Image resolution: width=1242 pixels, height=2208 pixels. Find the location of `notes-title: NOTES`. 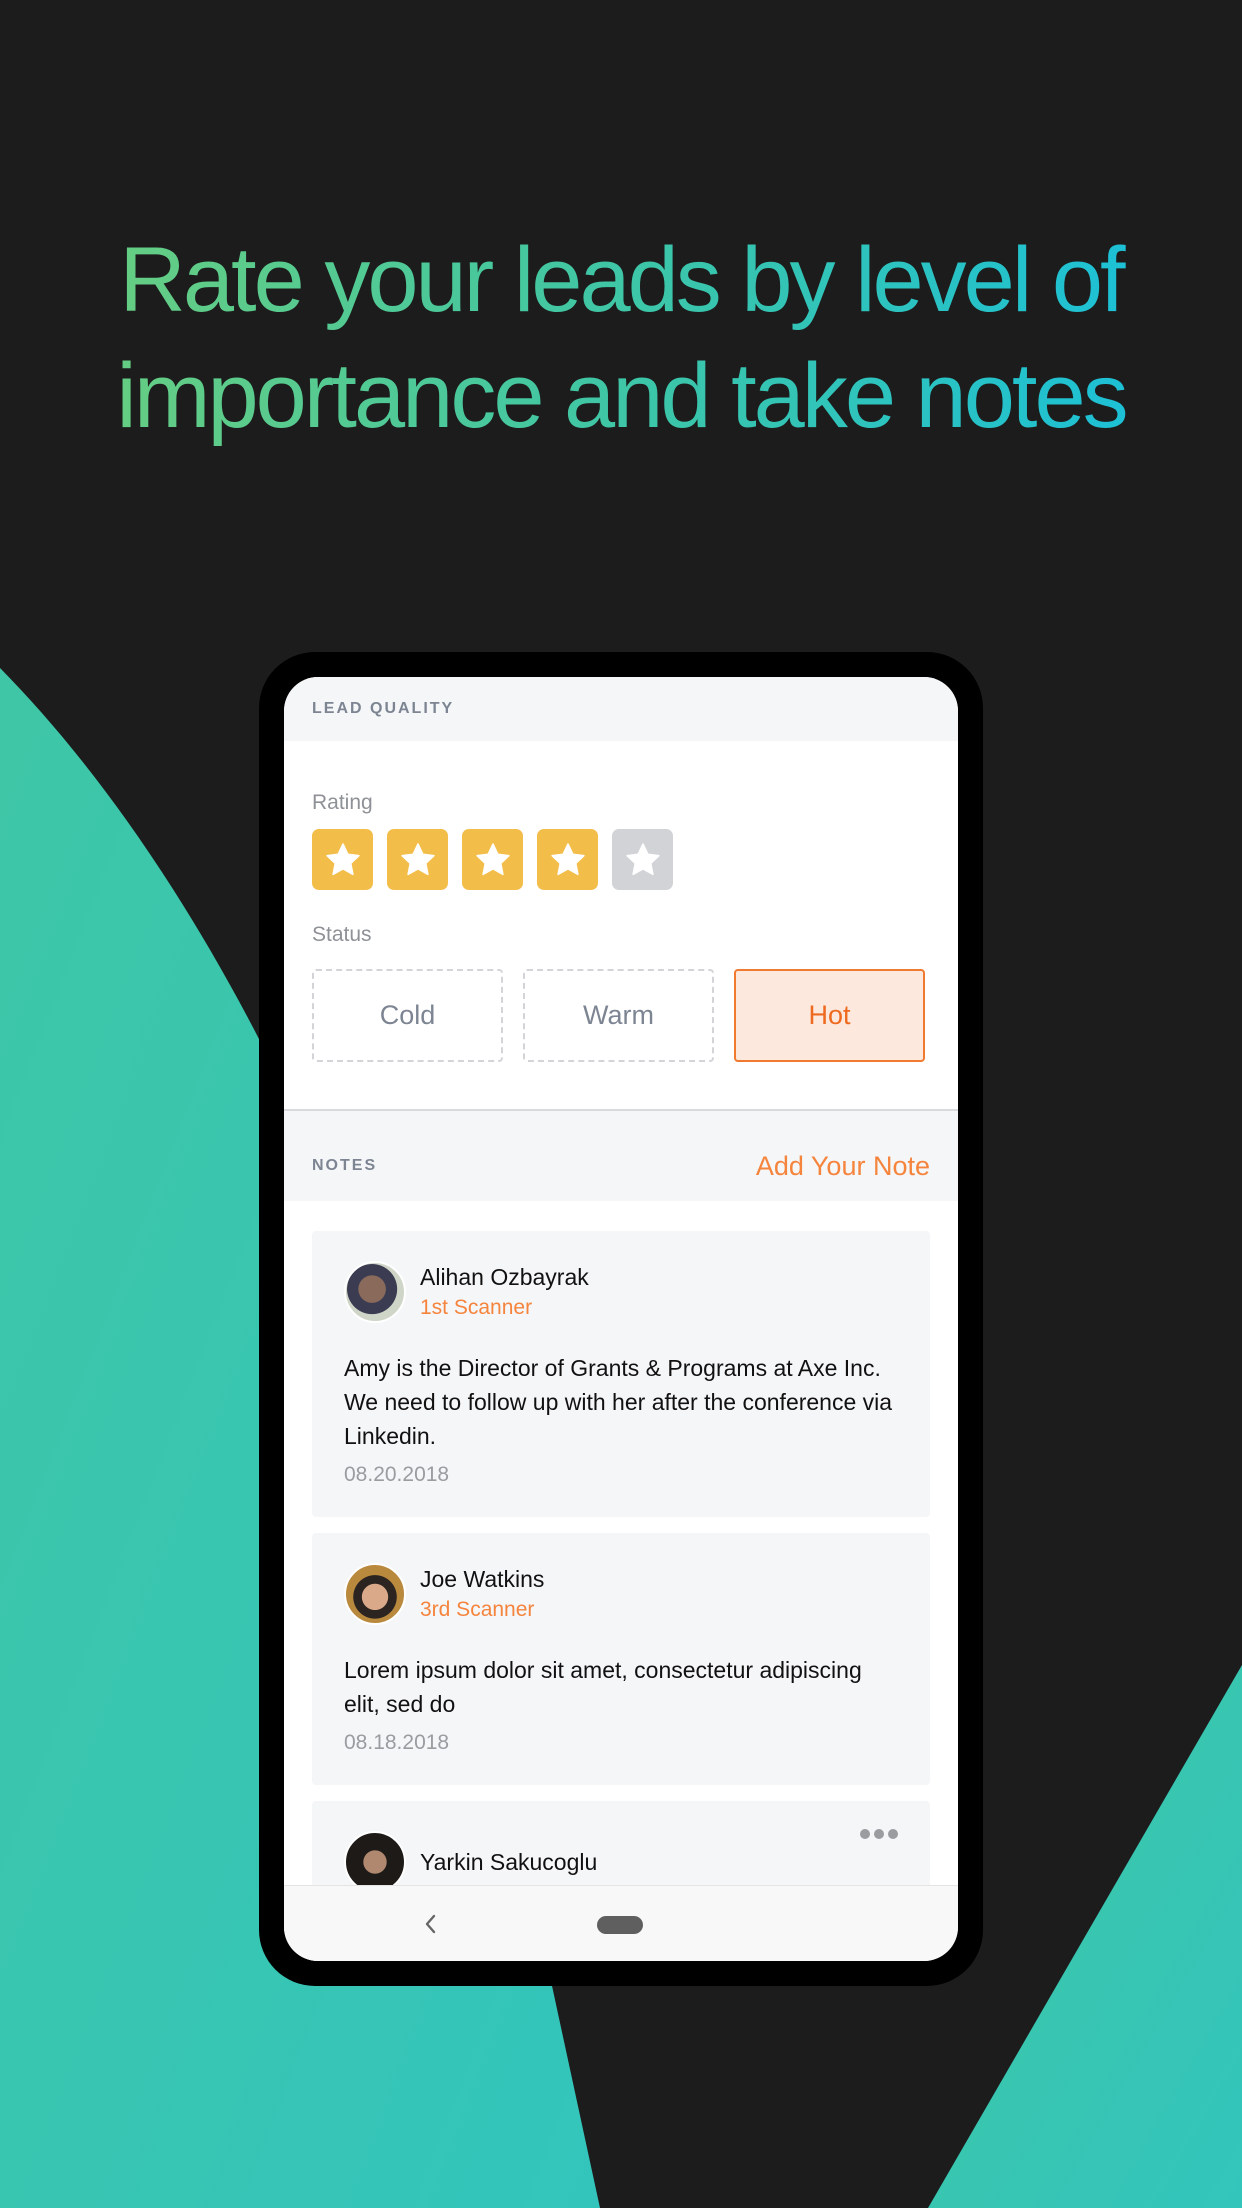

notes-title: NOTES is located at coordinates (345, 1165).